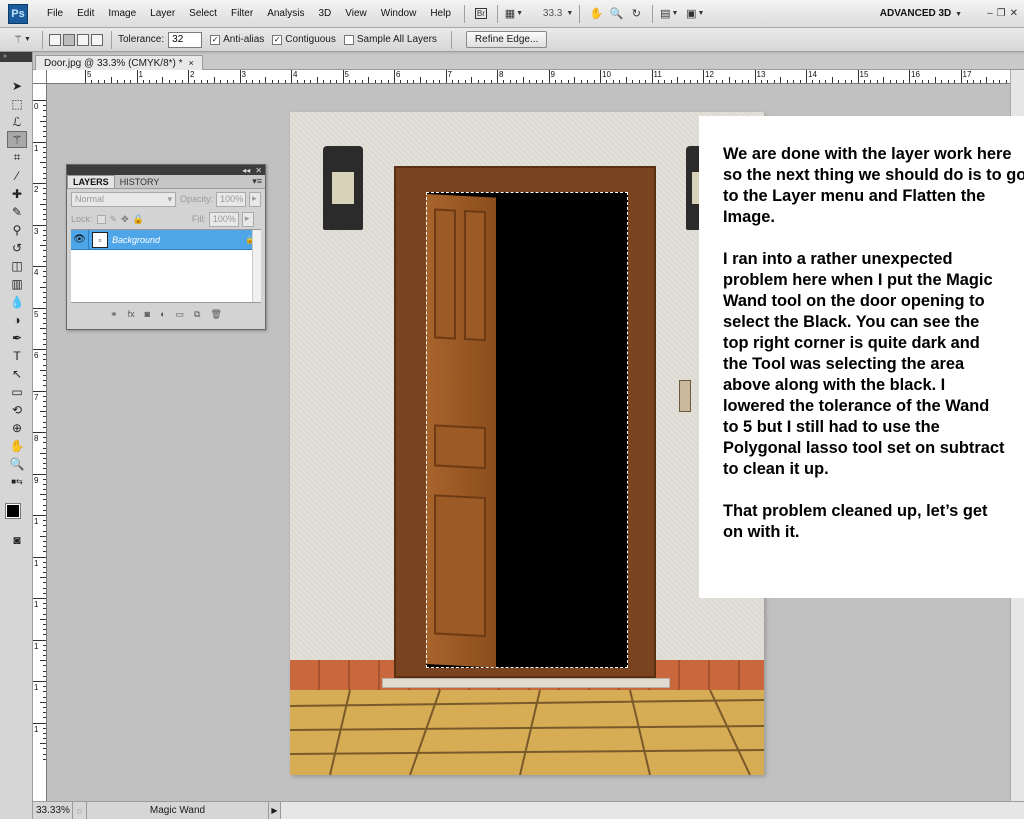  Describe the element at coordinates (17, 229) in the screenshot. I see `clone-stamp-tool-icon: ⚲` at that location.